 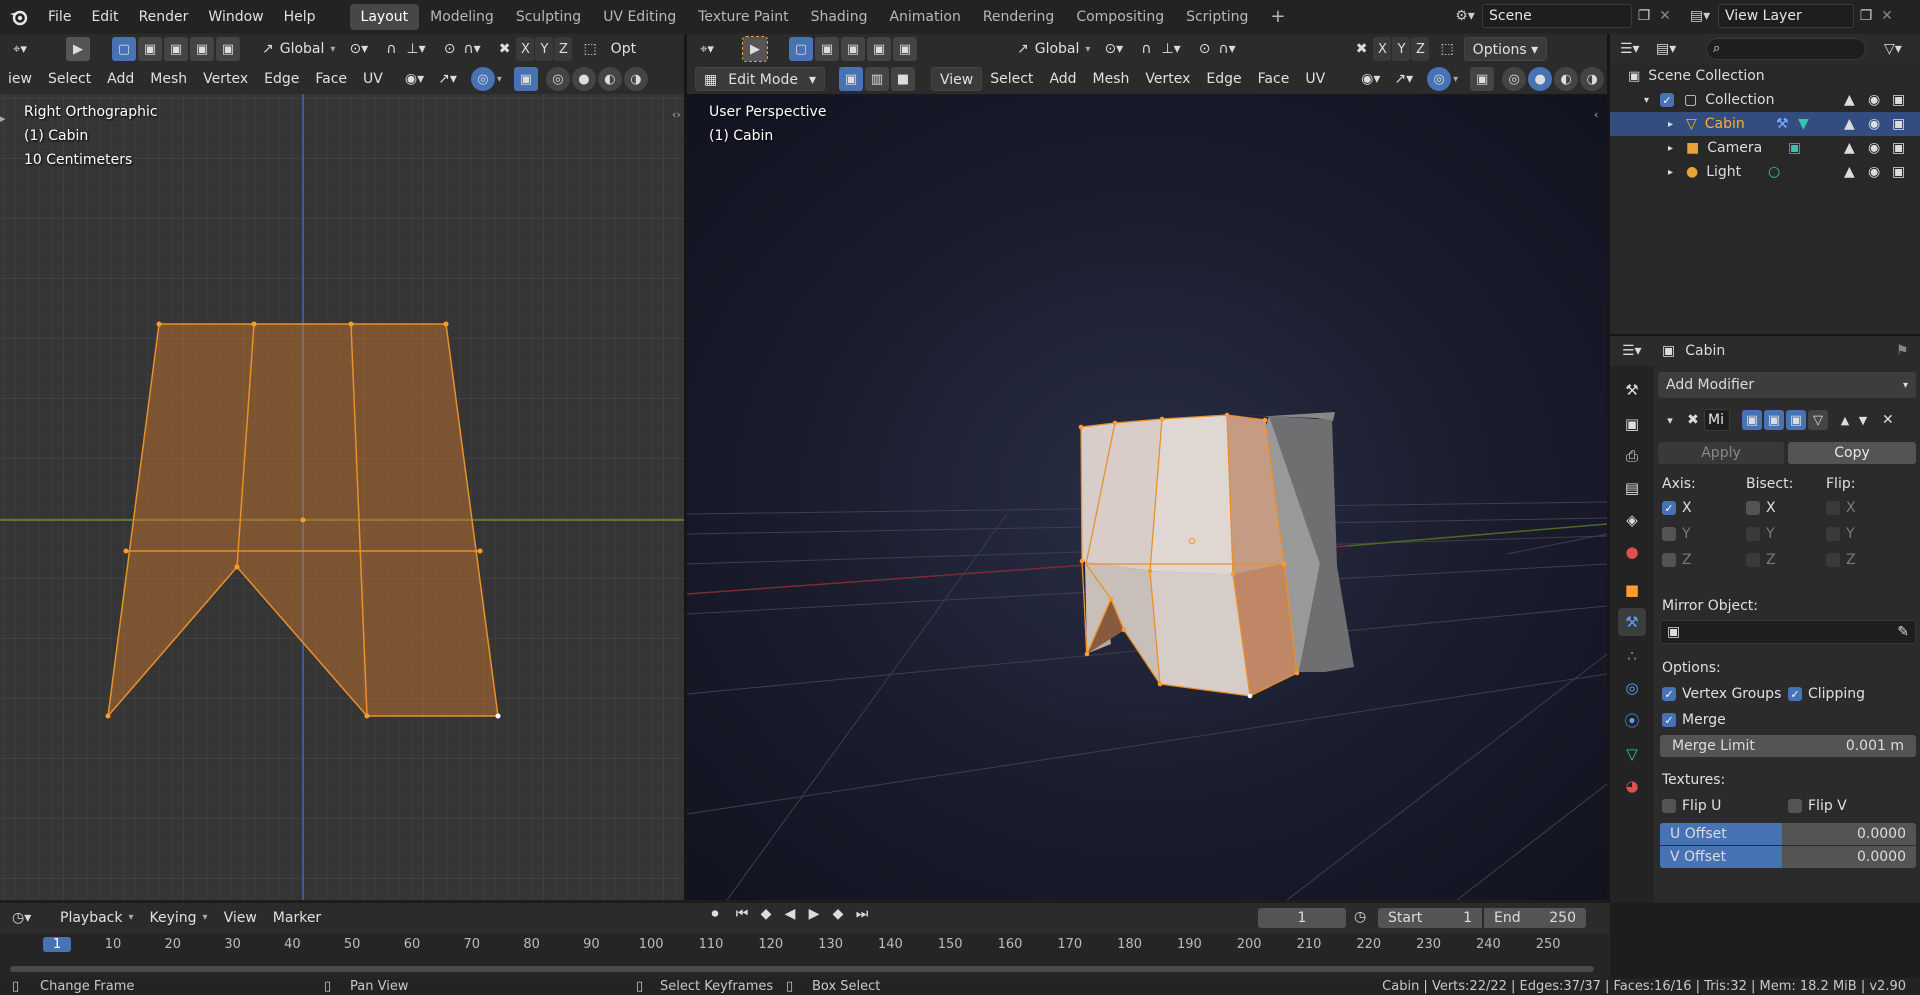 What do you see at coordinates (1849, 172) in the screenshot?
I see `select-toggle-icon: ▲` at bounding box center [1849, 172].